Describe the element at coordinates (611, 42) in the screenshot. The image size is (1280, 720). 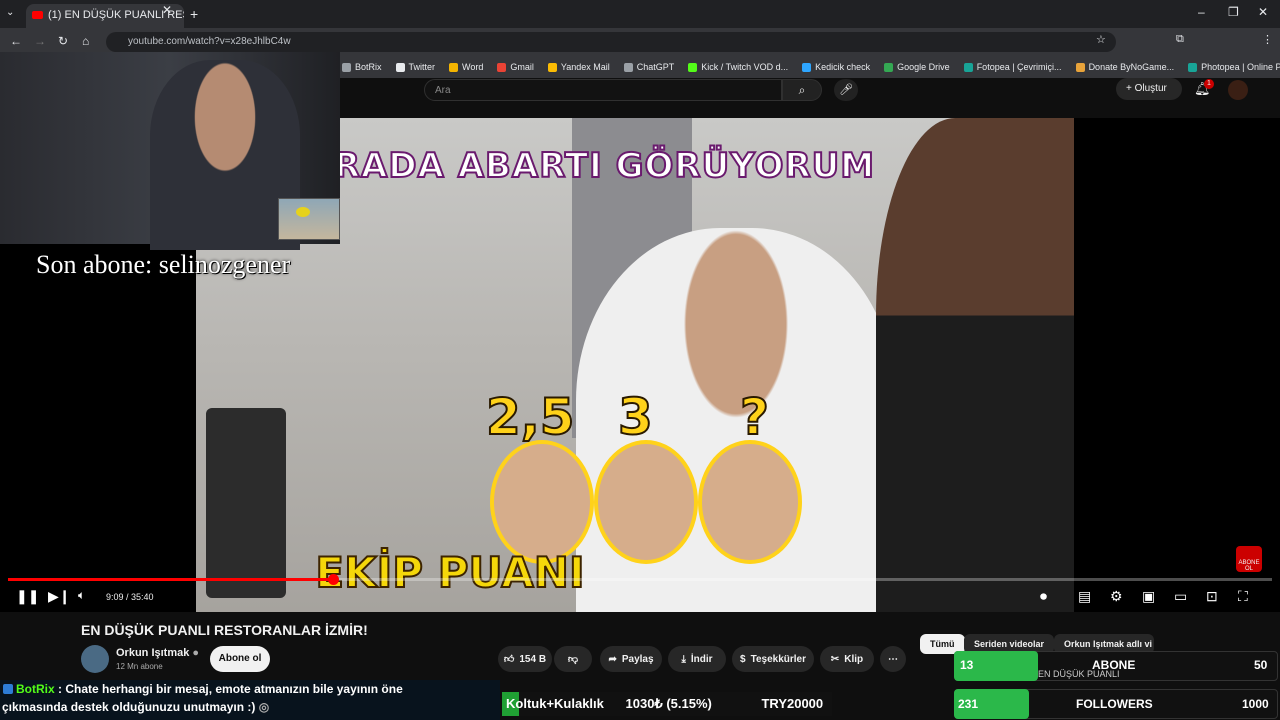
I see `address-bar: youtube.com/watch?v=x28eJhlbC4w` at that location.